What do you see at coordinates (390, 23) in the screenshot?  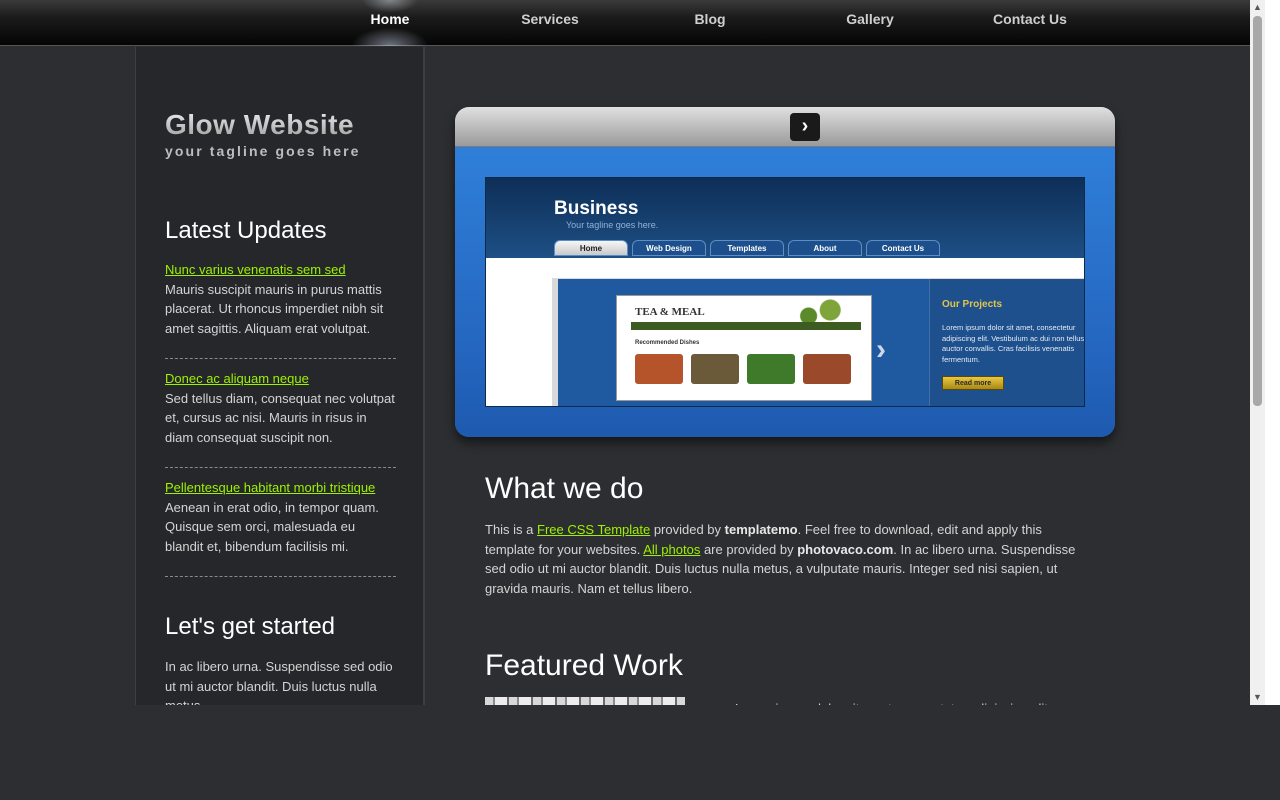 I see `nav-home: Home` at bounding box center [390, 23].